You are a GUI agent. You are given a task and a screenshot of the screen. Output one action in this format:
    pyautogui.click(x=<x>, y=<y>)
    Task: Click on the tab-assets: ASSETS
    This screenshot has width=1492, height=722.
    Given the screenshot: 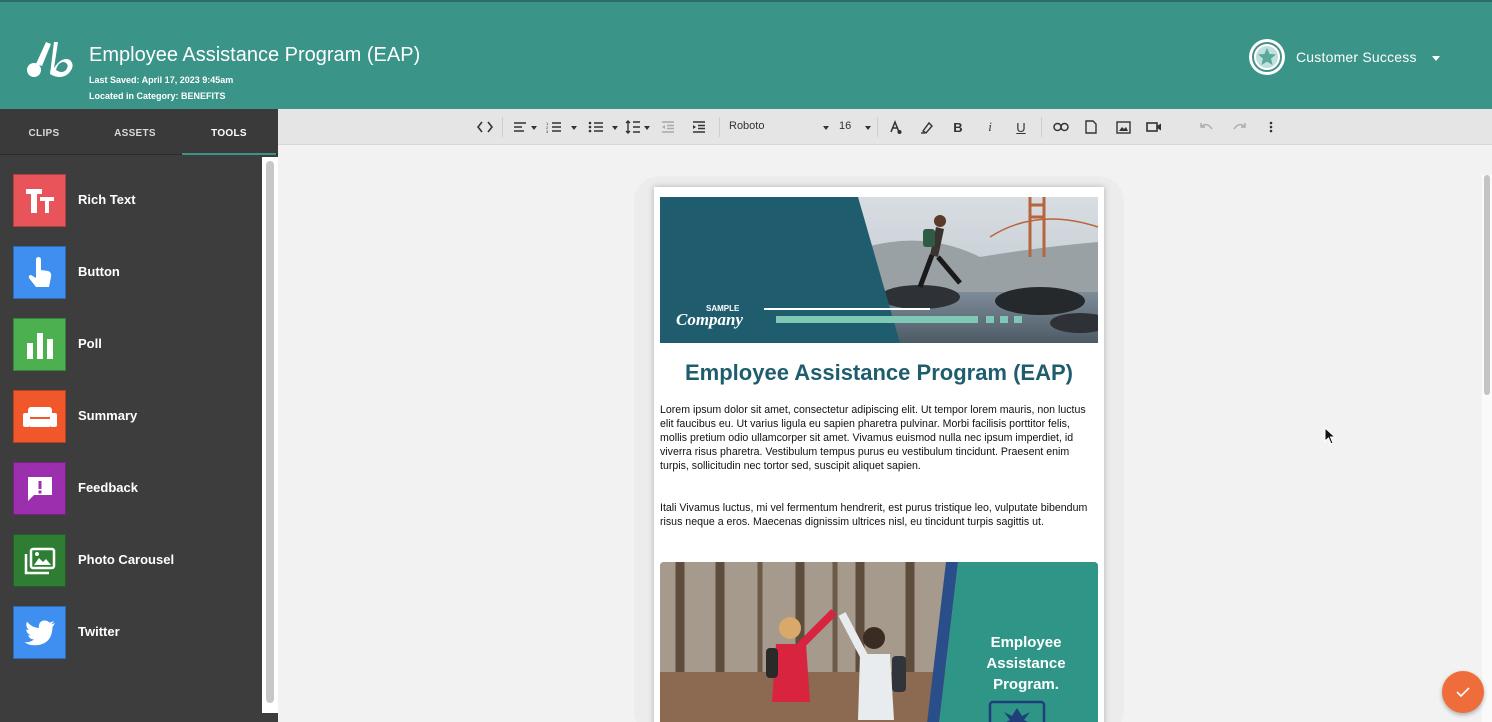 What is the action you would take?
    pyautogui.click(x=135, y=132)
    